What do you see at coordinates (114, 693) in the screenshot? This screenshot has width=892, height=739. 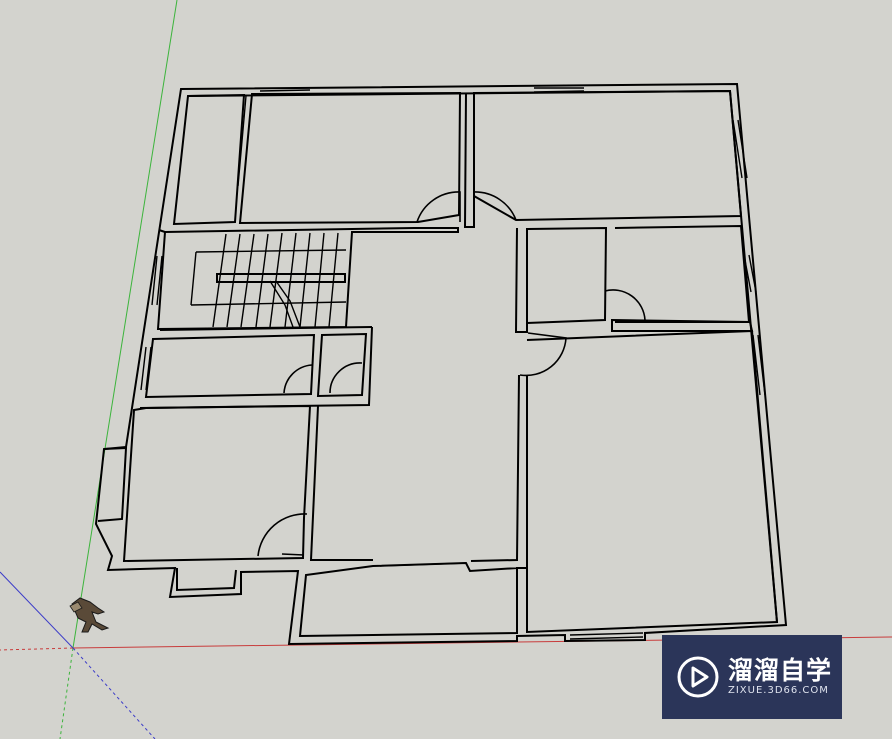 I see `blue-axis-dashed` at bounding box center [114, 693].